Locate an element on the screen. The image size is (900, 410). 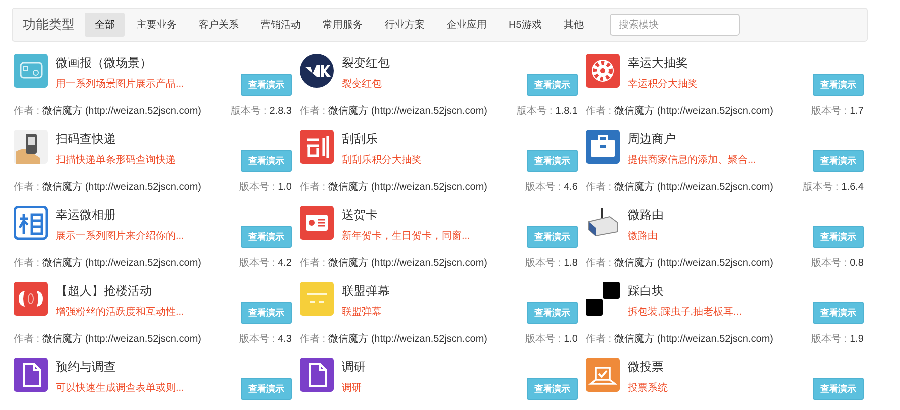
category-tab: 主要业务 is located at coordinates (157, 25).